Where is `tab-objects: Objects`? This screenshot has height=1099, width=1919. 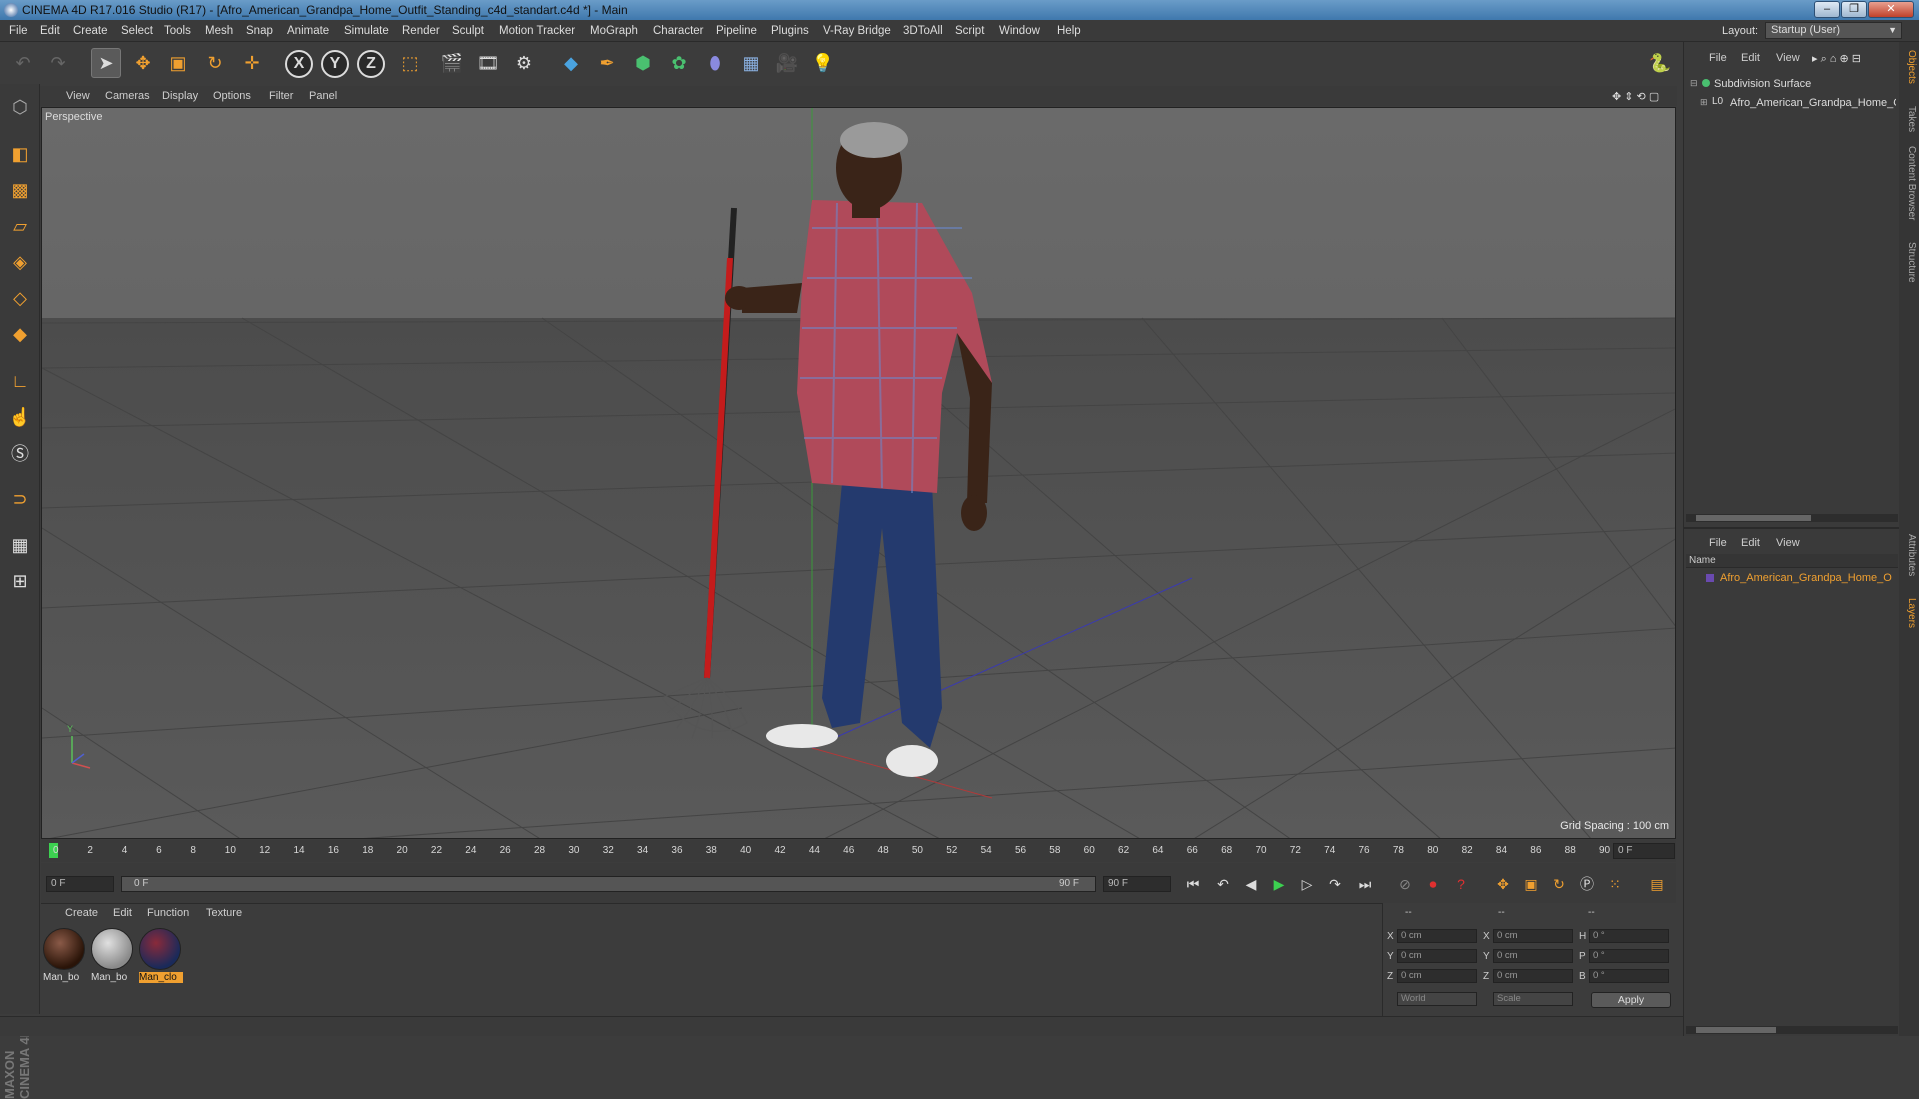
tab-objects: Objects is located at coordinates (1909, 67).